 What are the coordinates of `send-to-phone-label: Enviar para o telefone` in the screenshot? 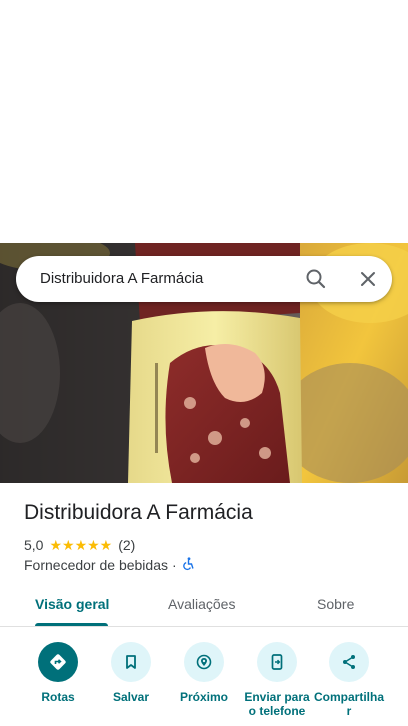 It's located at (277, 704).